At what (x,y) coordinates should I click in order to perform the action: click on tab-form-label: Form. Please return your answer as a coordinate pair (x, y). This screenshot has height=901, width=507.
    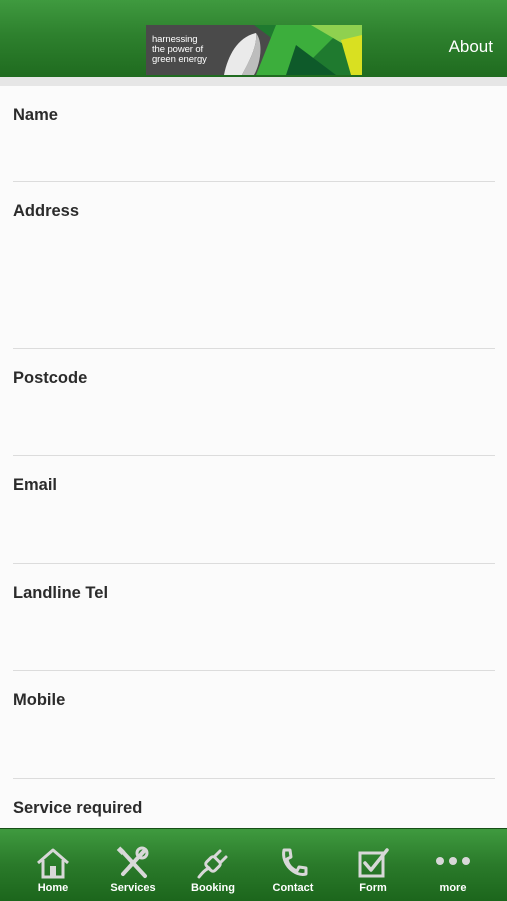
    Looking at the image, I should click on (373, 888).